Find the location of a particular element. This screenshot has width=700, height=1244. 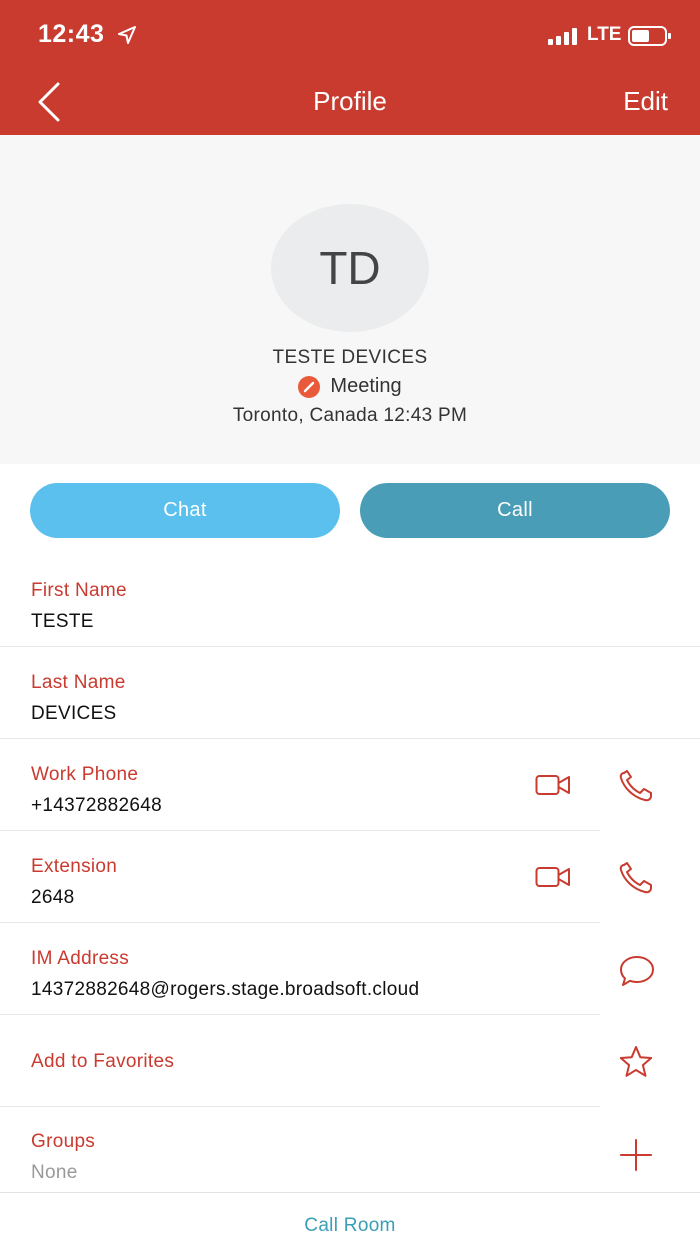

status-bar: 12:43 LTE is located at coordinates (350, 35).